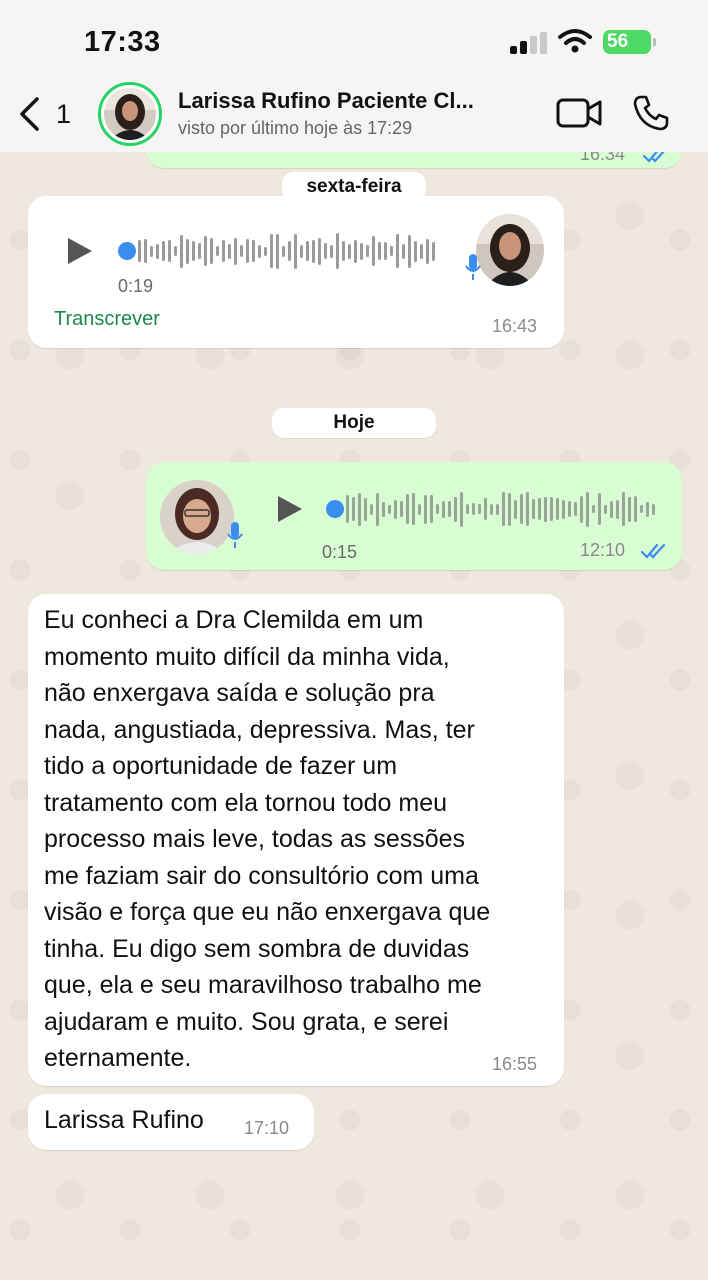 The image size is (708, 1280). I want to click on incoming-text-message: Larissa Rufino 17:10, so click(171, 1122).